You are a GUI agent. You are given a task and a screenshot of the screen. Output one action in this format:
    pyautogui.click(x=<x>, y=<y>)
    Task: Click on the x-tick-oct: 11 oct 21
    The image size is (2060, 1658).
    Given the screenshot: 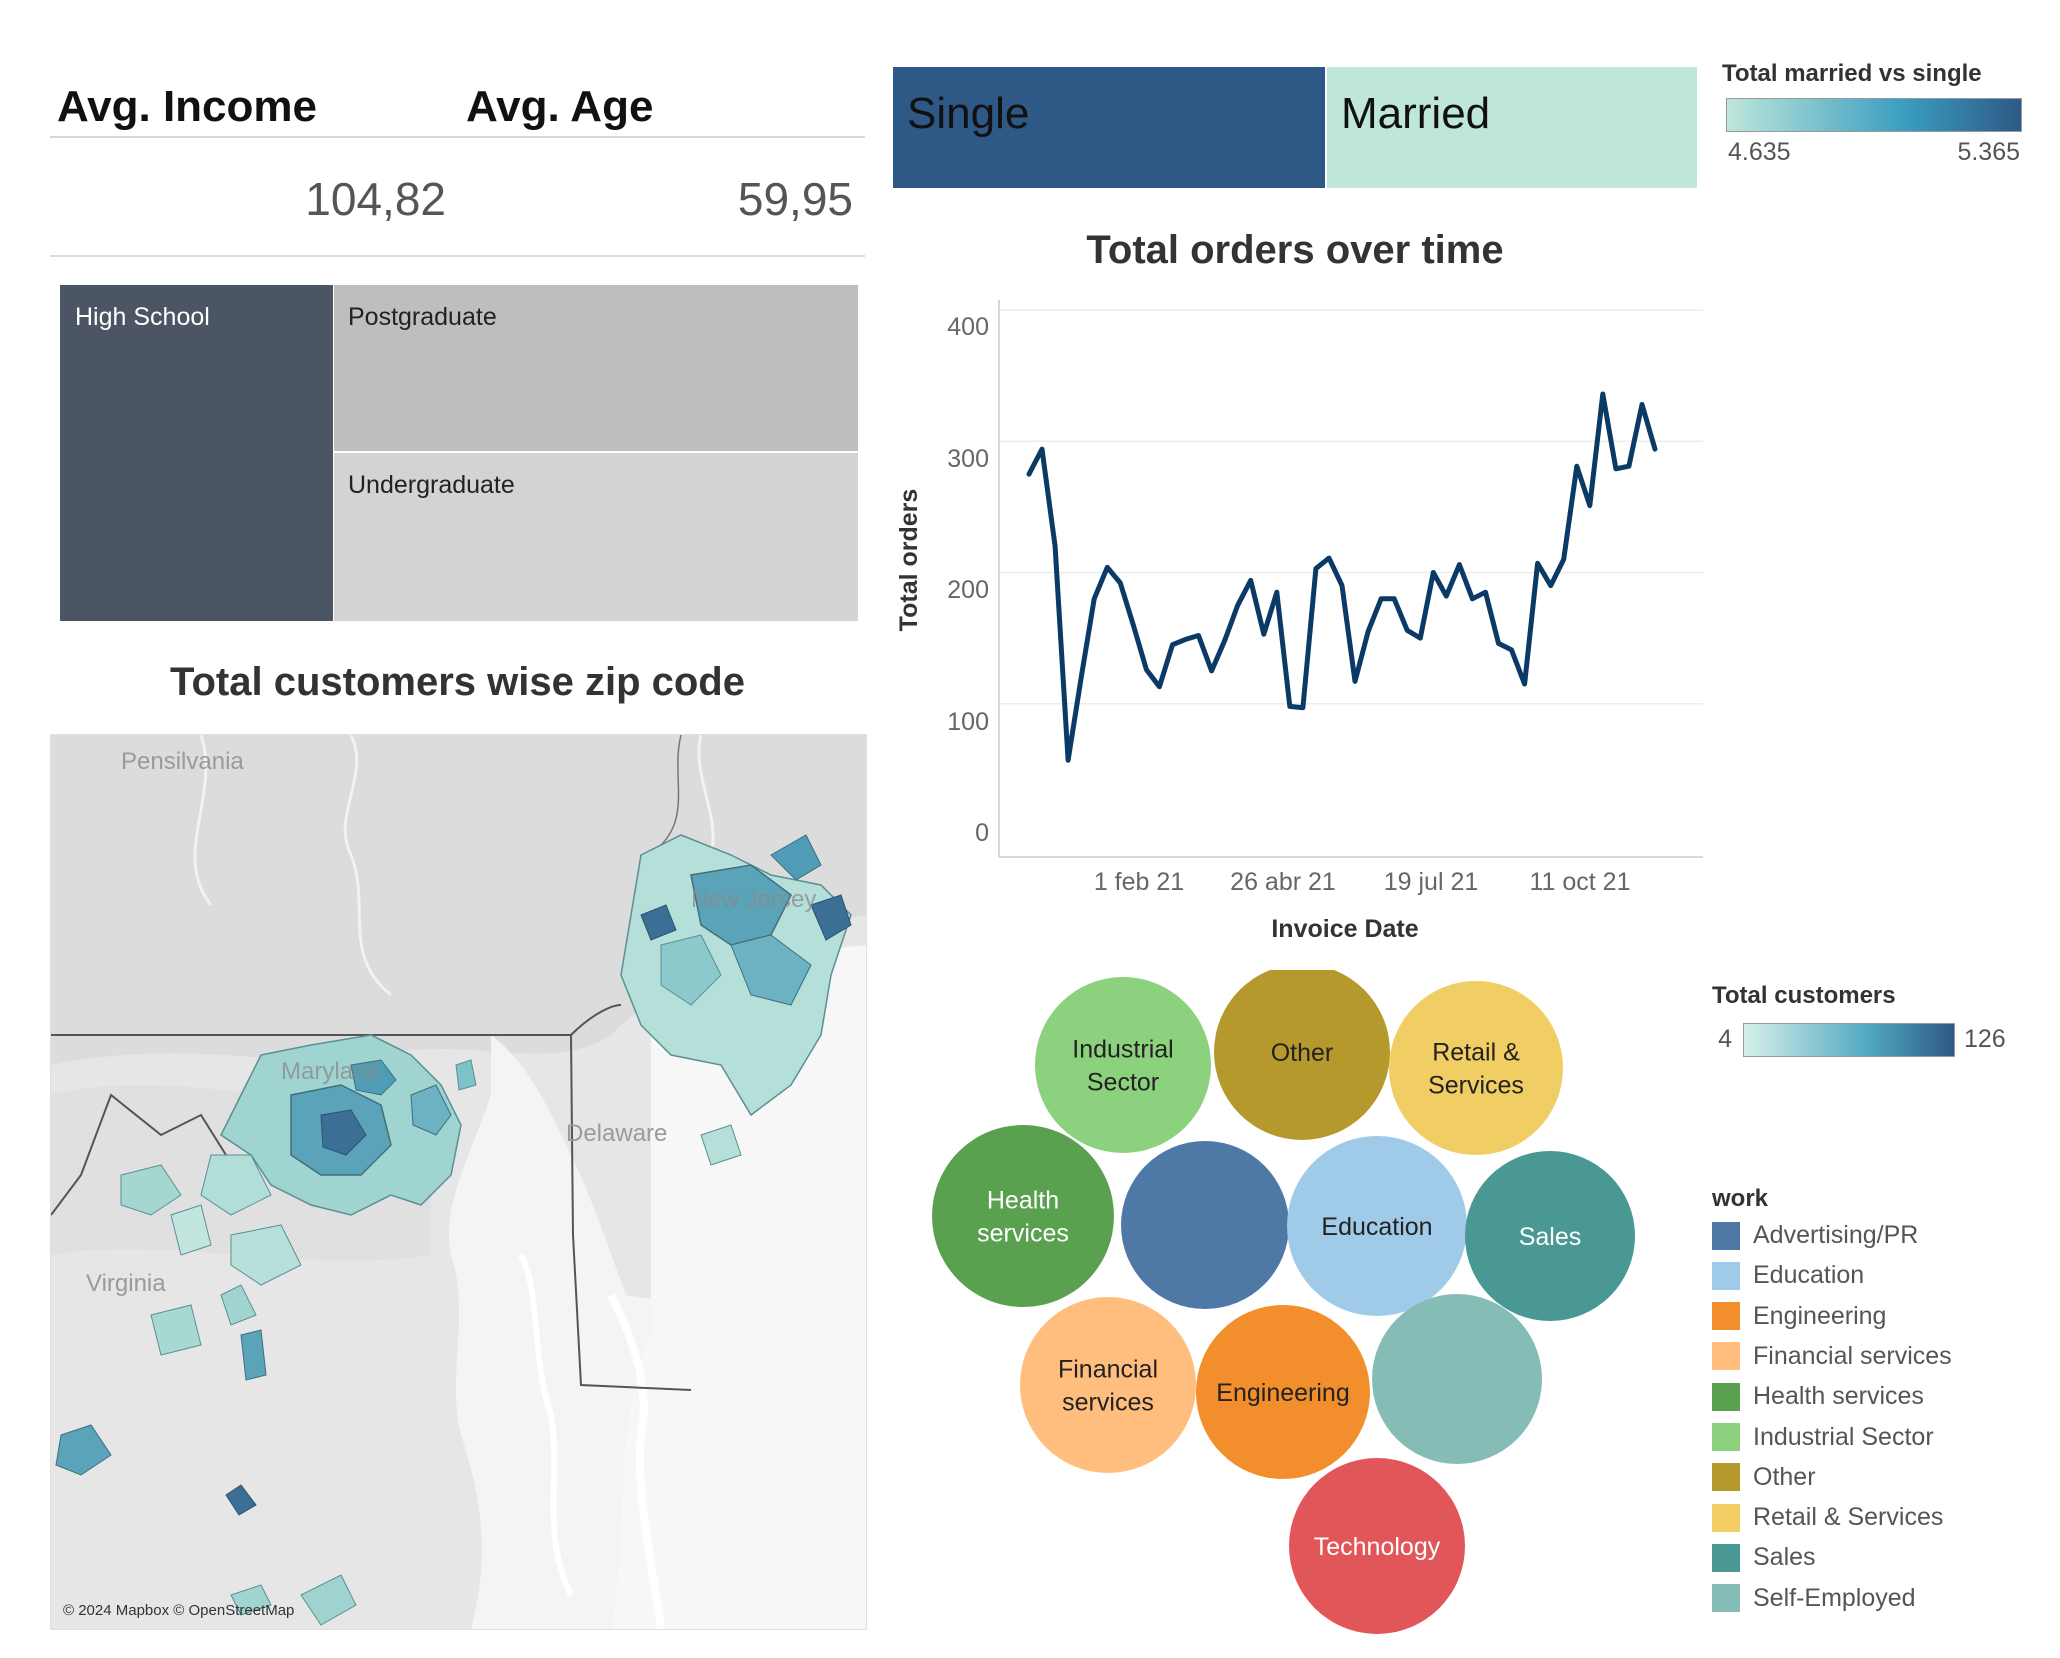 What is the action you would take?
    pyautogui.click(x=1579, y=882)
    